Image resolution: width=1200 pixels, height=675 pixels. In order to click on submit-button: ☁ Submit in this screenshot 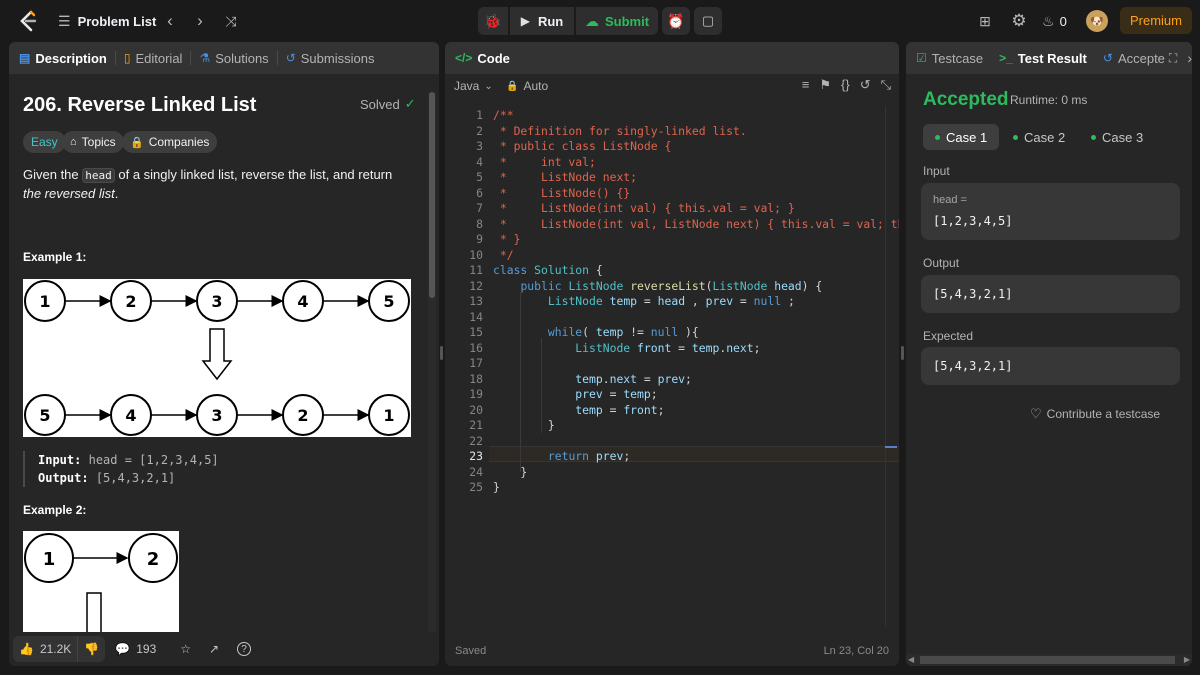, I will do `click(617, 21)`.